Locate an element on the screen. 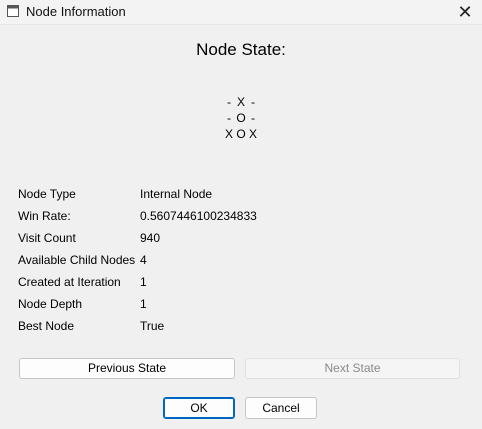  info-value: True is located at coordinates (152, 326).